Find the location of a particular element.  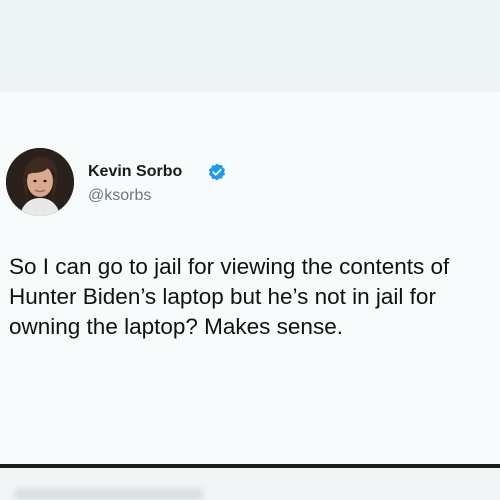

avatar is located at coordinates (40, 182).